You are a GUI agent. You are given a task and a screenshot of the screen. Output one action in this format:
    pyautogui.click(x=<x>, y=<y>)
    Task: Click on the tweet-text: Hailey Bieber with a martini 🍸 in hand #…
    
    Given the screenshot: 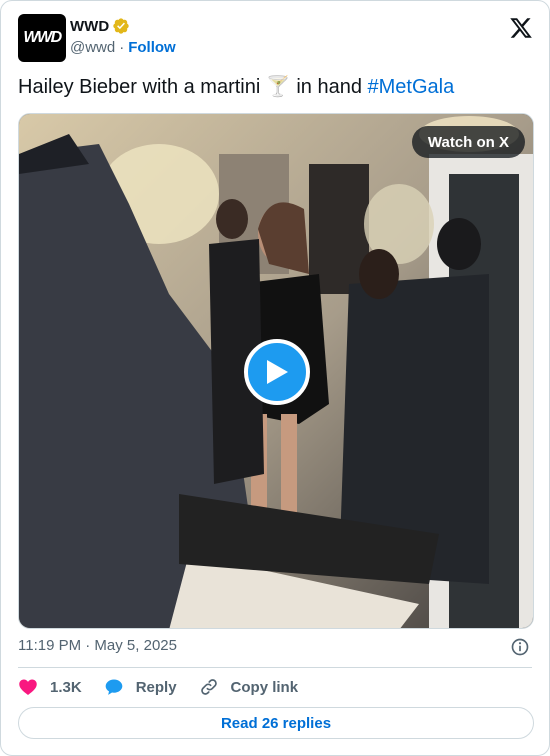 What is the action you would take?
    pyautogui.click(x=236, y=87)
    